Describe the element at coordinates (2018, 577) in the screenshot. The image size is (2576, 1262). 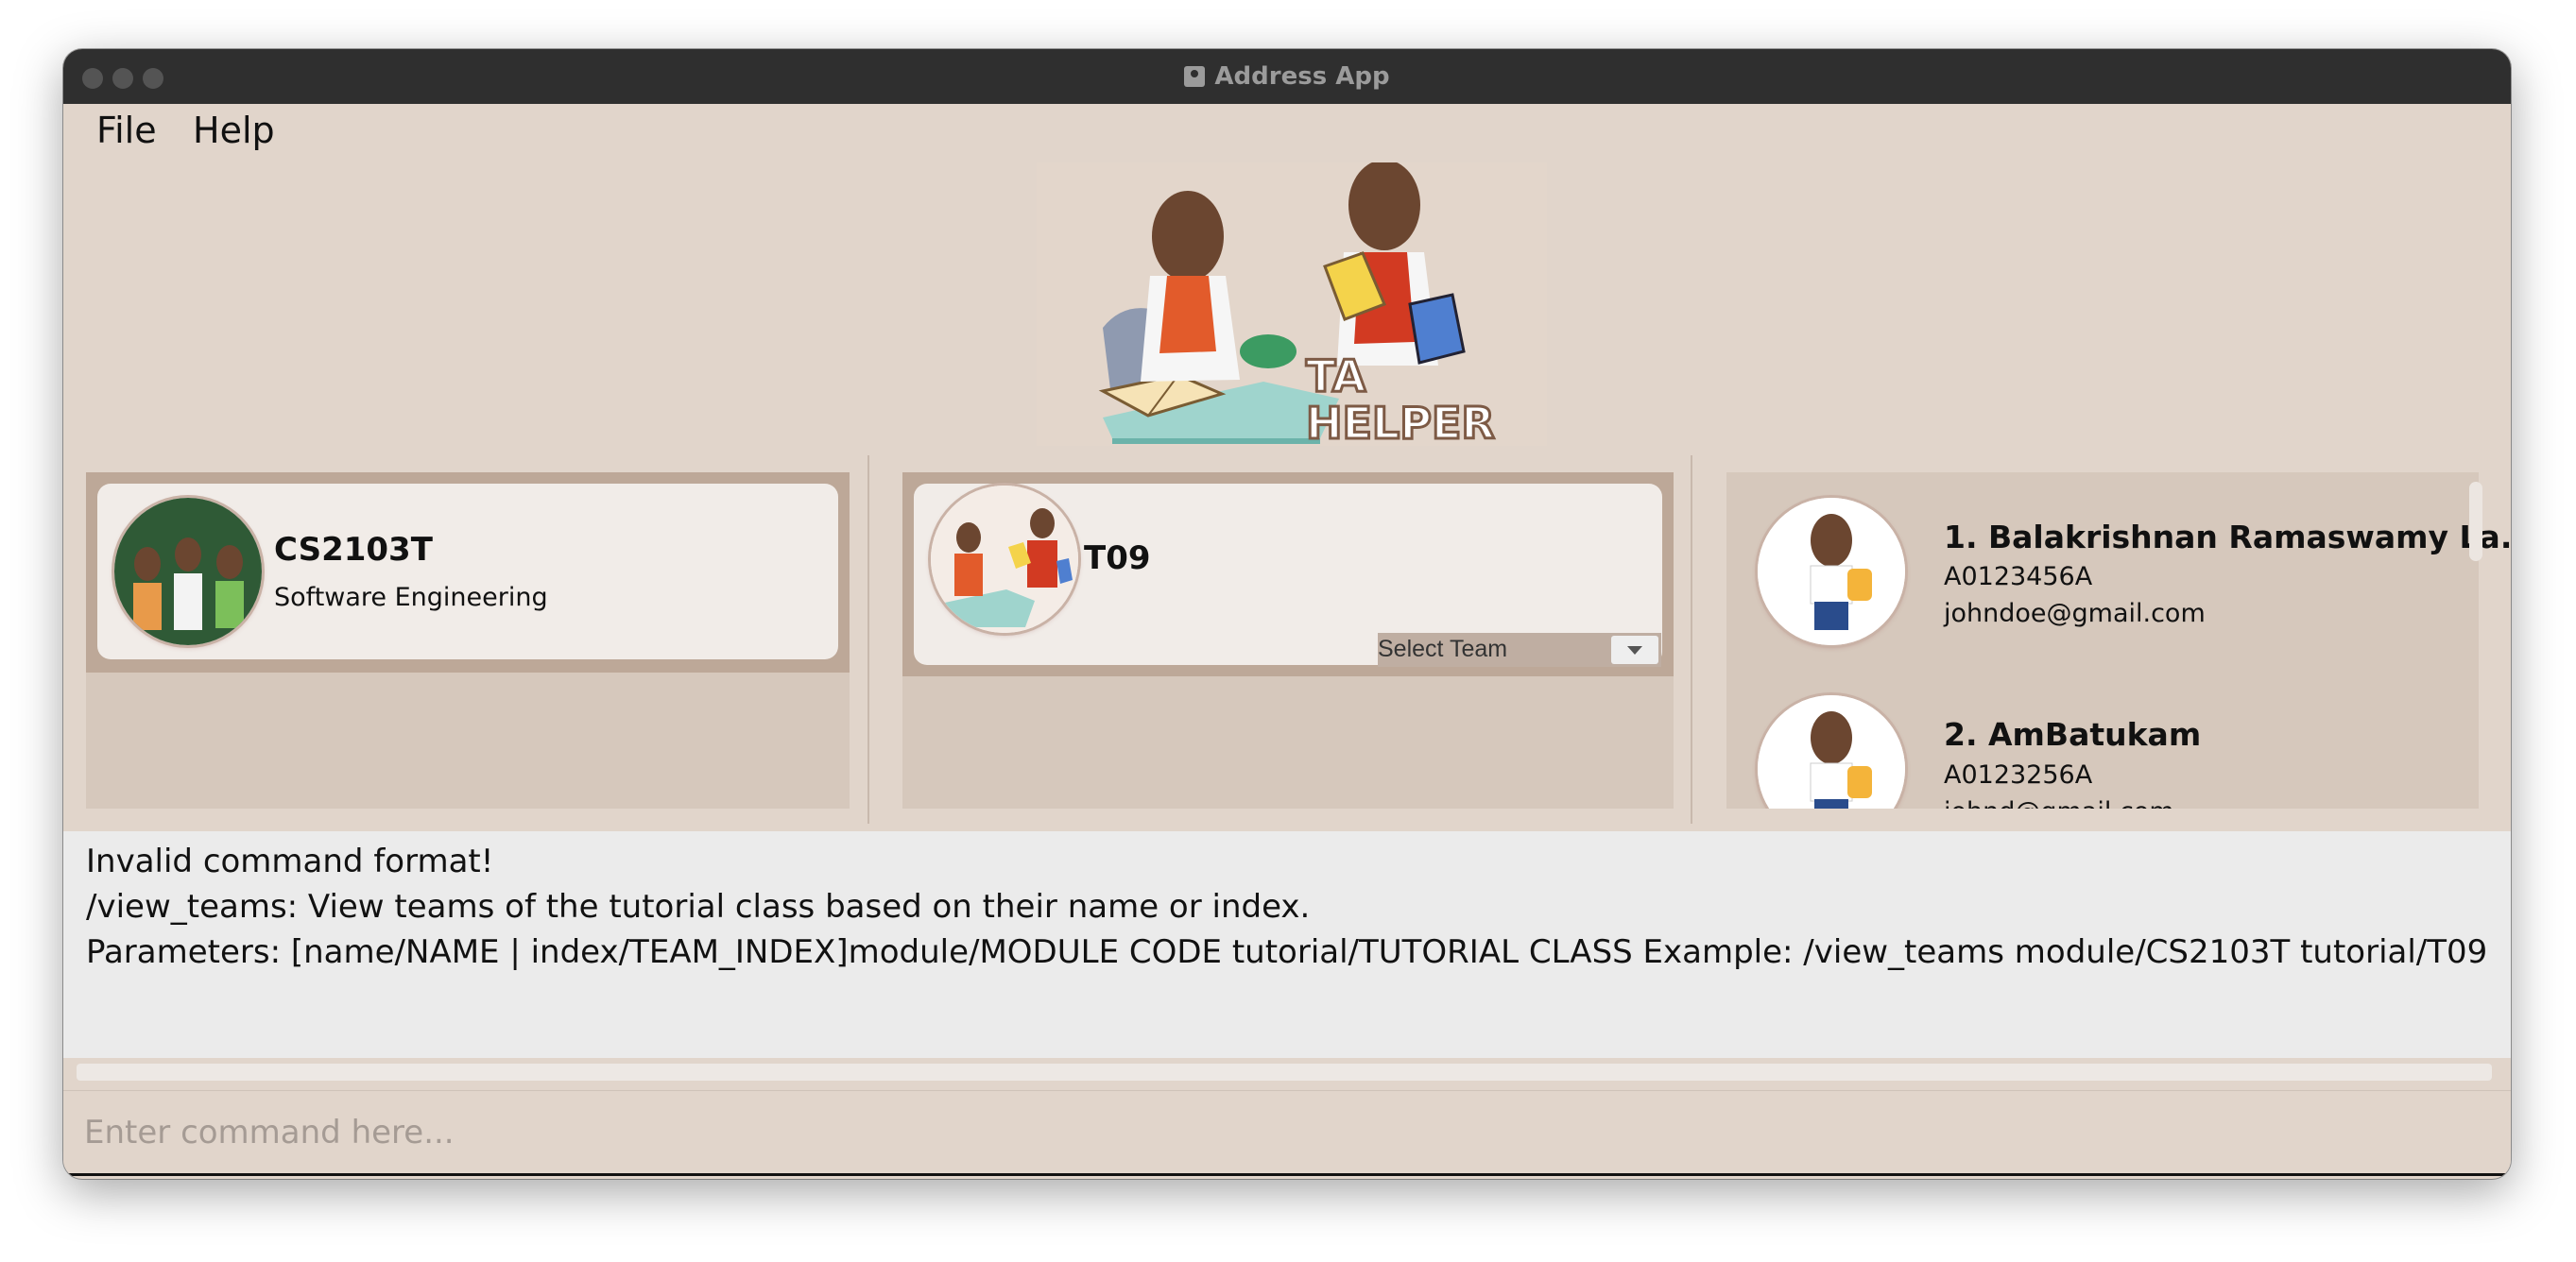
I see `student-id: A0123456A` at that location.